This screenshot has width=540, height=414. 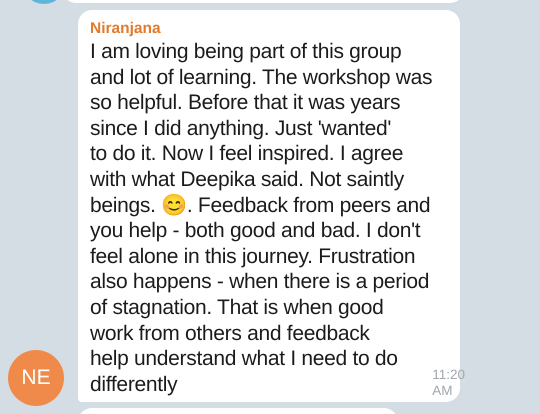 What do you see at coordinates (36, 378) in the screenshot?
I see `avatar: NE` at bounding box center [36, 378].